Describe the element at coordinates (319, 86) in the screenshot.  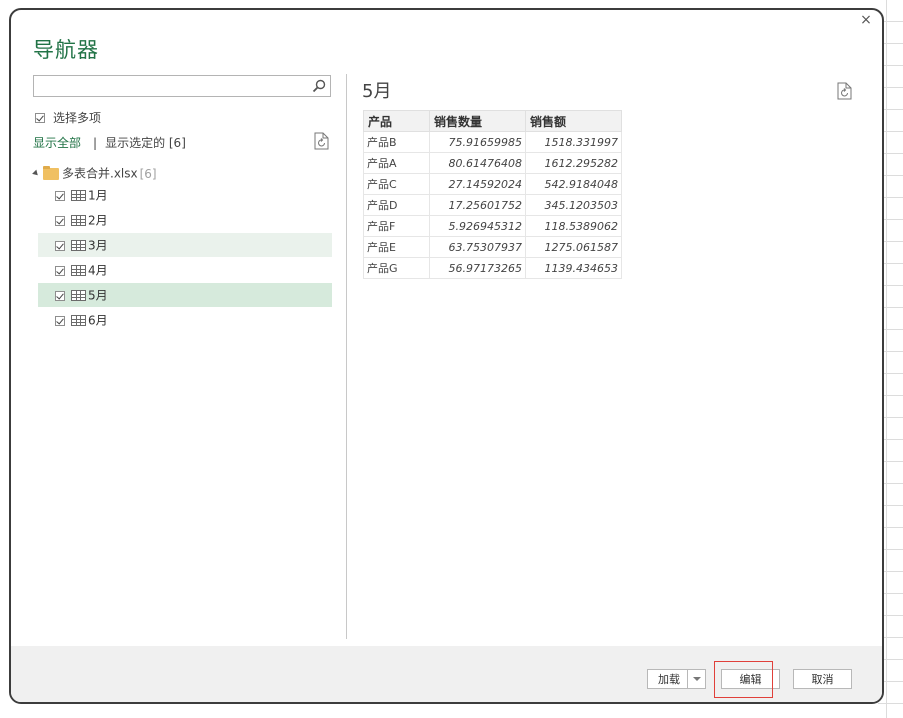
I see `search-icon` at that location.